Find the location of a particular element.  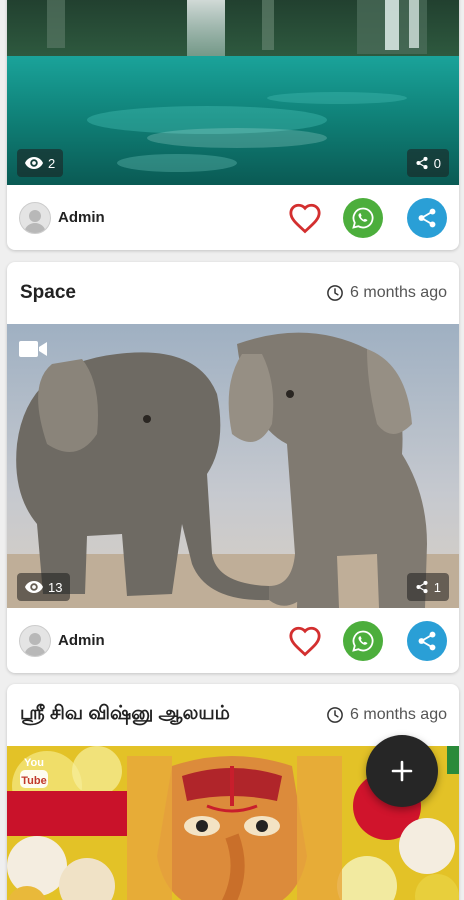

youtube-badge: You Tube is located at coordinates (34, 772).